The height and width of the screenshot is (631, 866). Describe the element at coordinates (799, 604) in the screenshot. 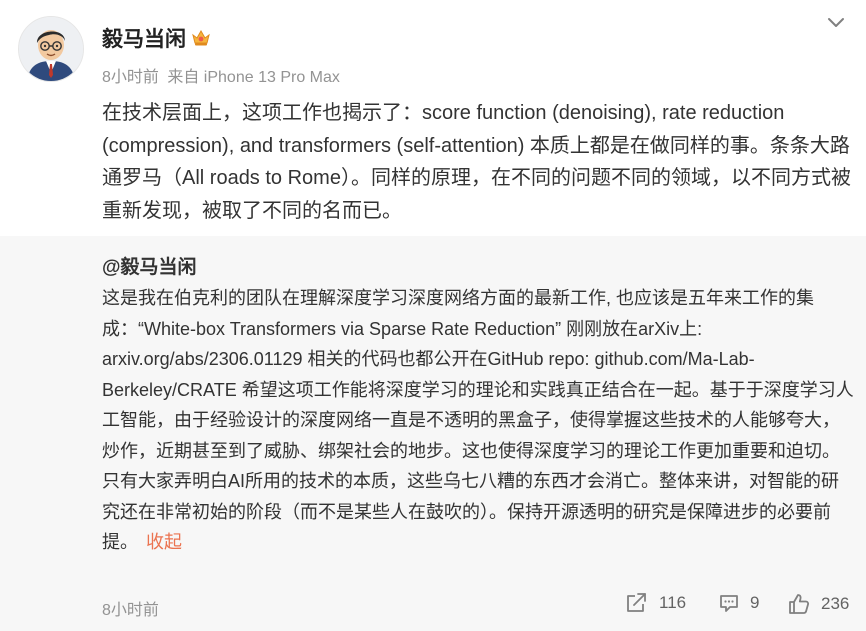

I see `thumbs-up-icon` at that location.